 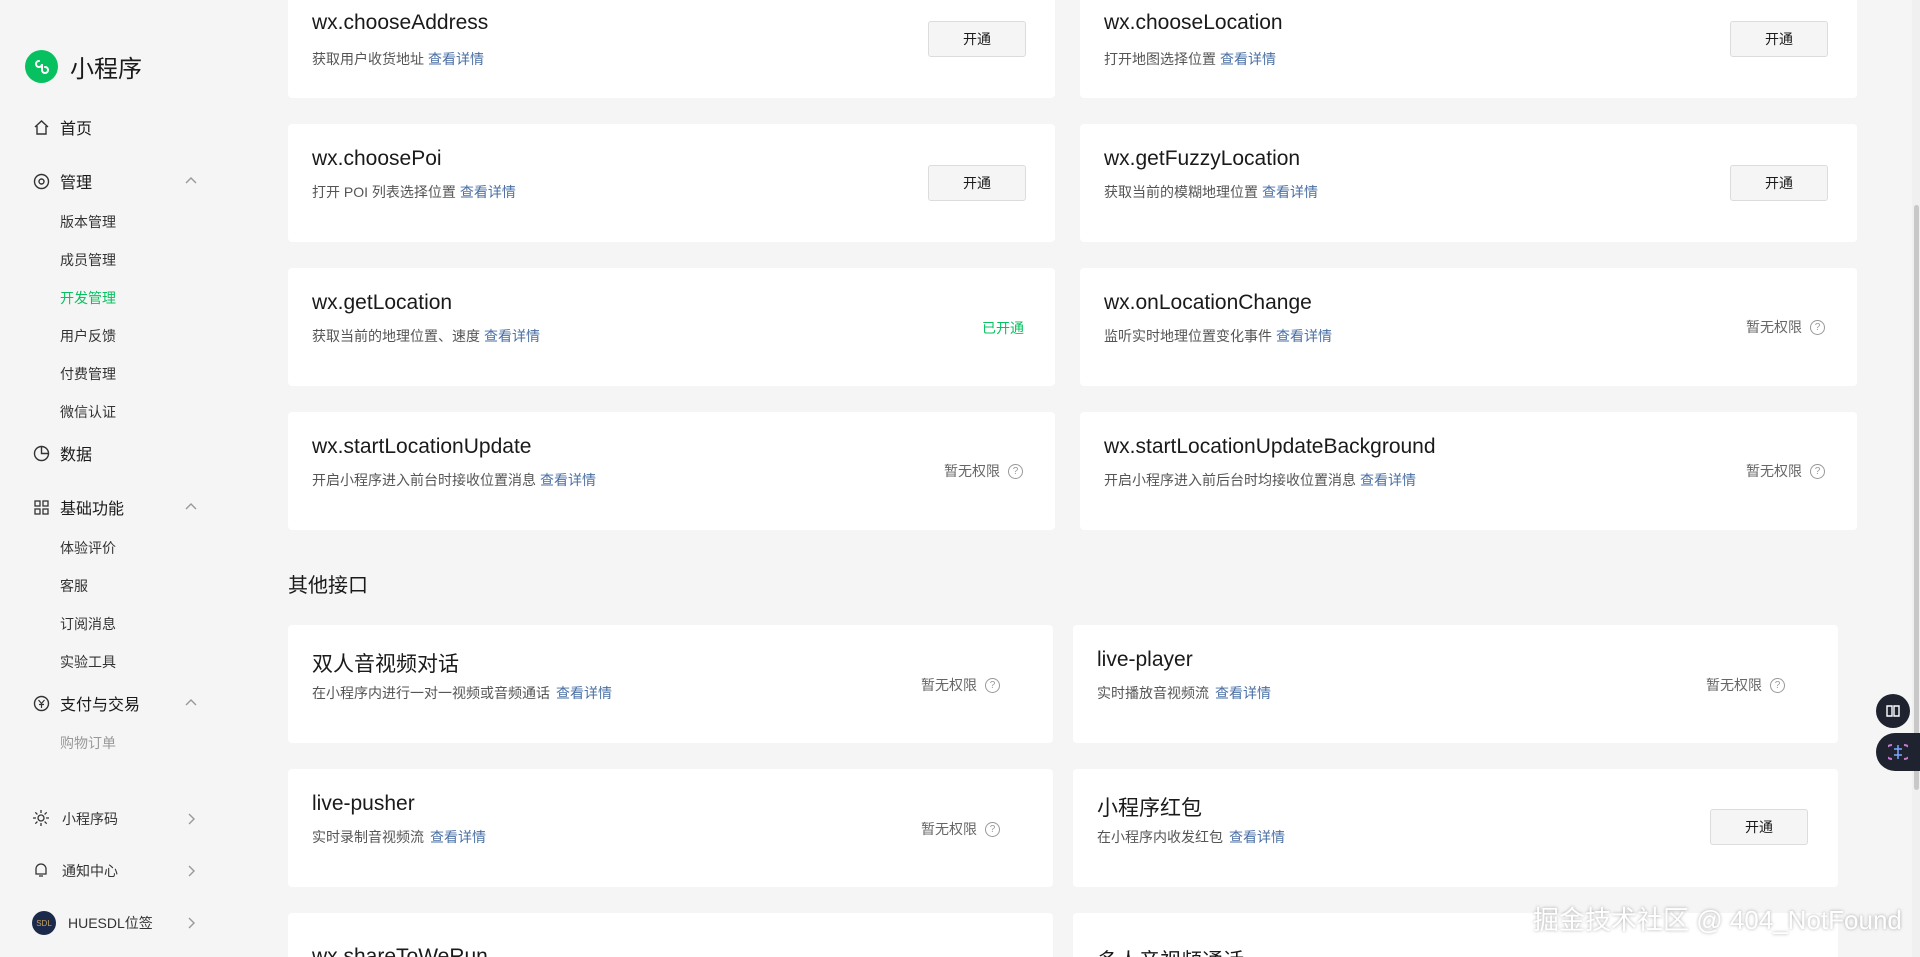 I want to click on nav-data-label: 数据, so click(x=76, y=455).